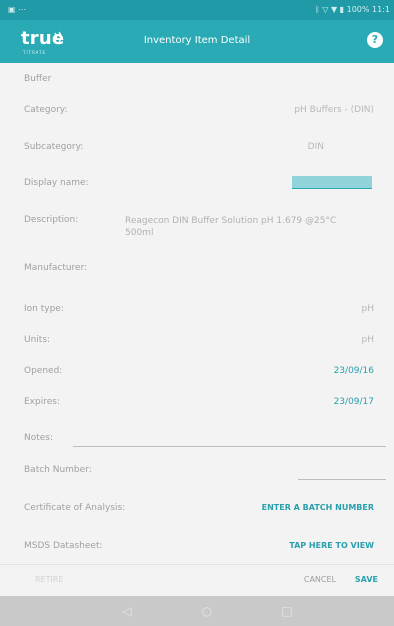  I want to click on msds-row: MSDS Datasheet: TAP HERE TO VIEW, so click(204, 551).